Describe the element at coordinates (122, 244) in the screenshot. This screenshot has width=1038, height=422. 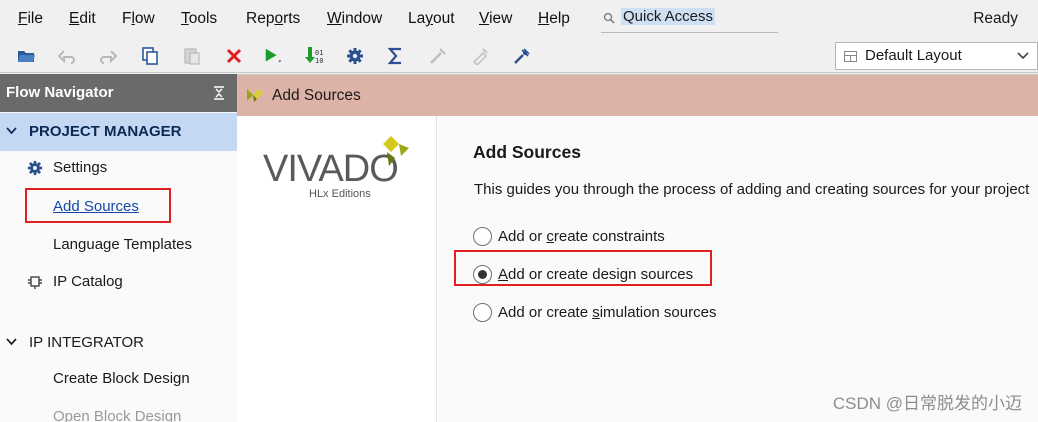
I see `nav-item-language-templates: Language Templates` at that location.